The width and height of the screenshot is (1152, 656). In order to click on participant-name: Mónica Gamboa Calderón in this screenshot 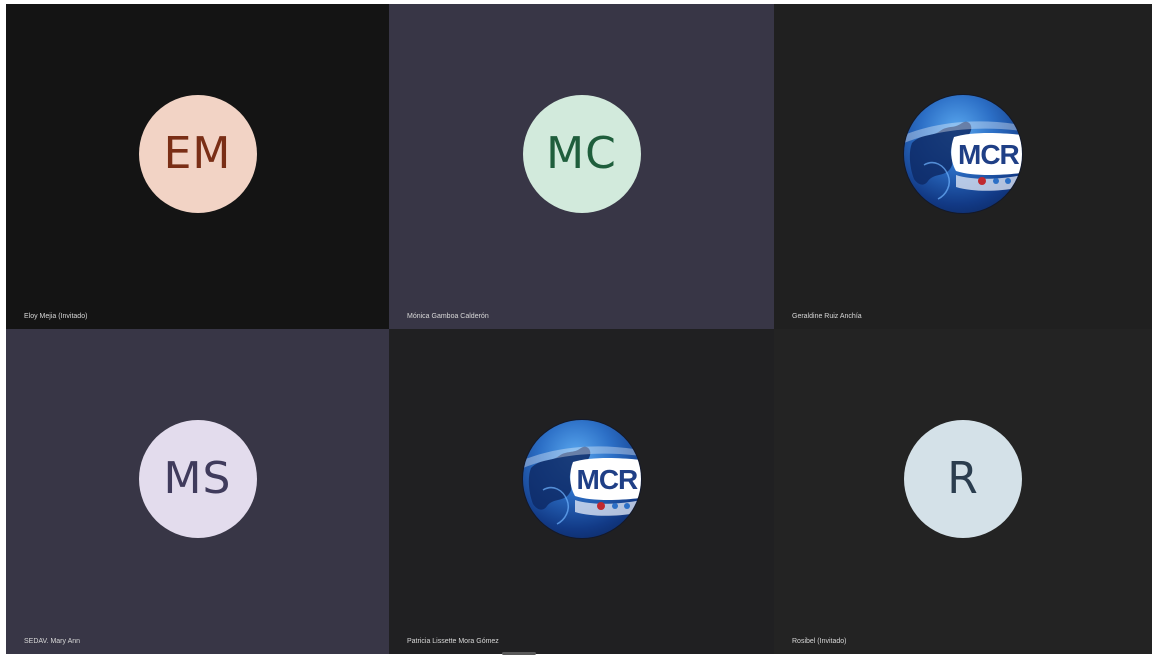, I will do `click(448, 316)`.